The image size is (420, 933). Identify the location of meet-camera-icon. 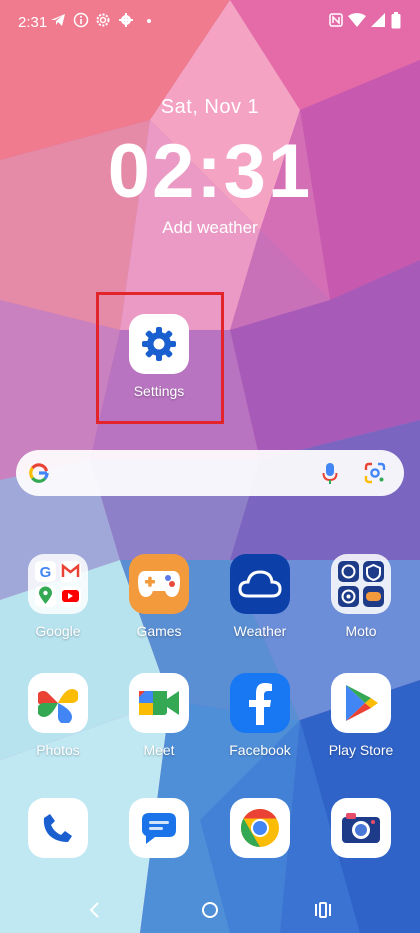
(159, 703).